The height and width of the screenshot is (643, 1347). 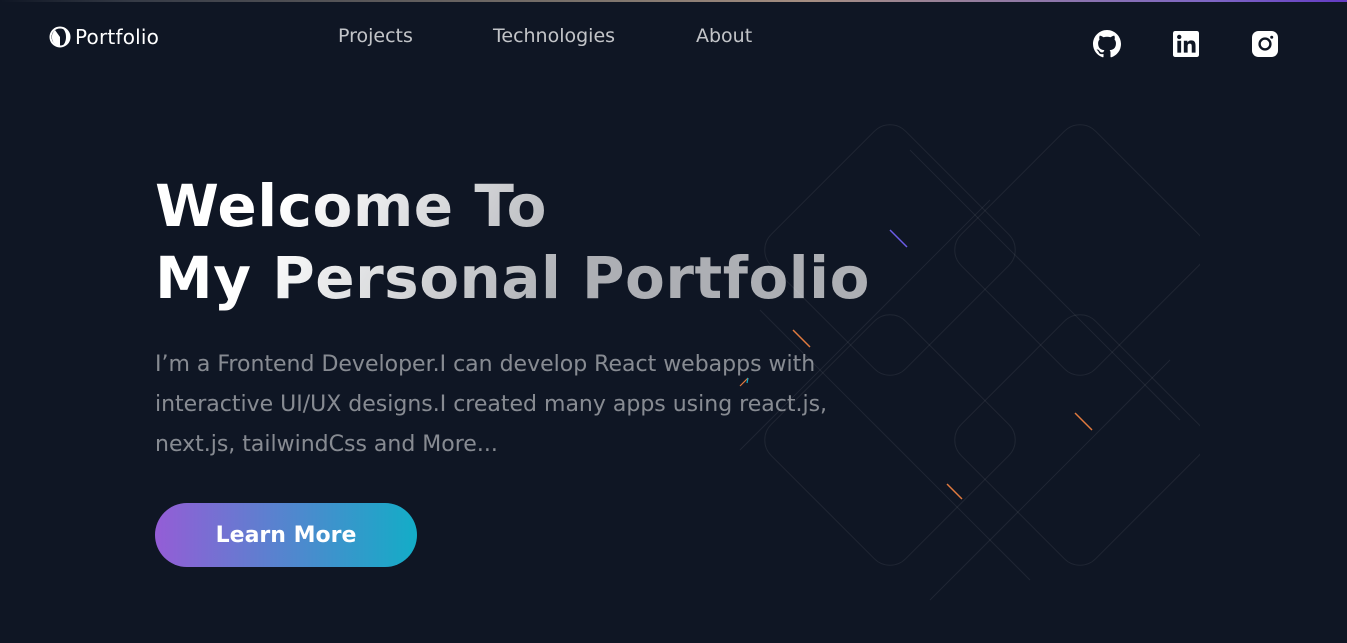 I want to click on logo-link: Portfolio, so click(x=104, y=37).